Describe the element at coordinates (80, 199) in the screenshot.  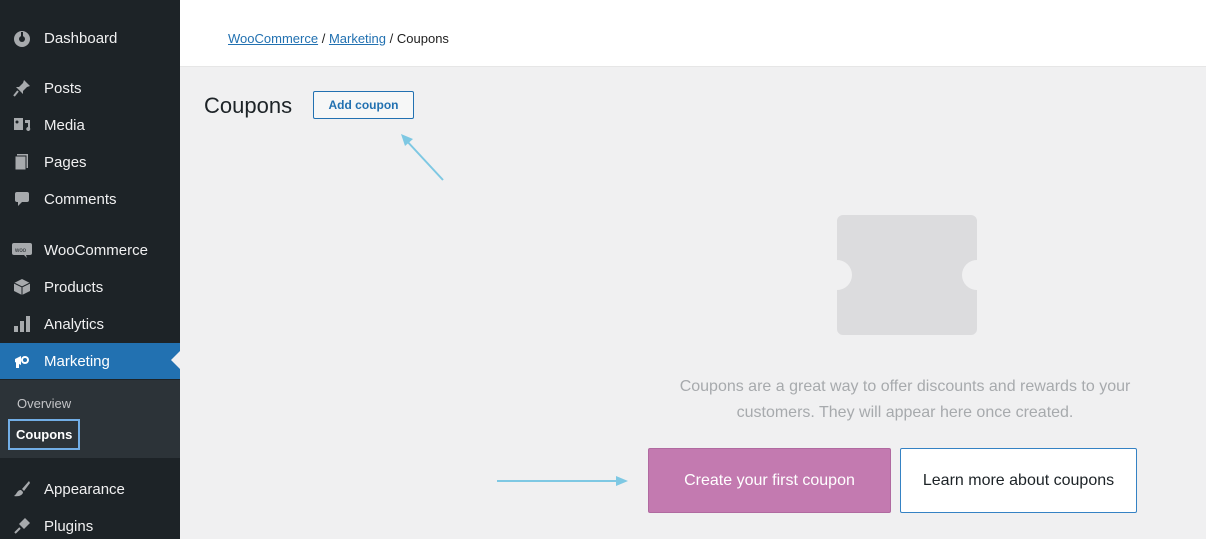
I see `sidebar-item-label: Comments` at that location.